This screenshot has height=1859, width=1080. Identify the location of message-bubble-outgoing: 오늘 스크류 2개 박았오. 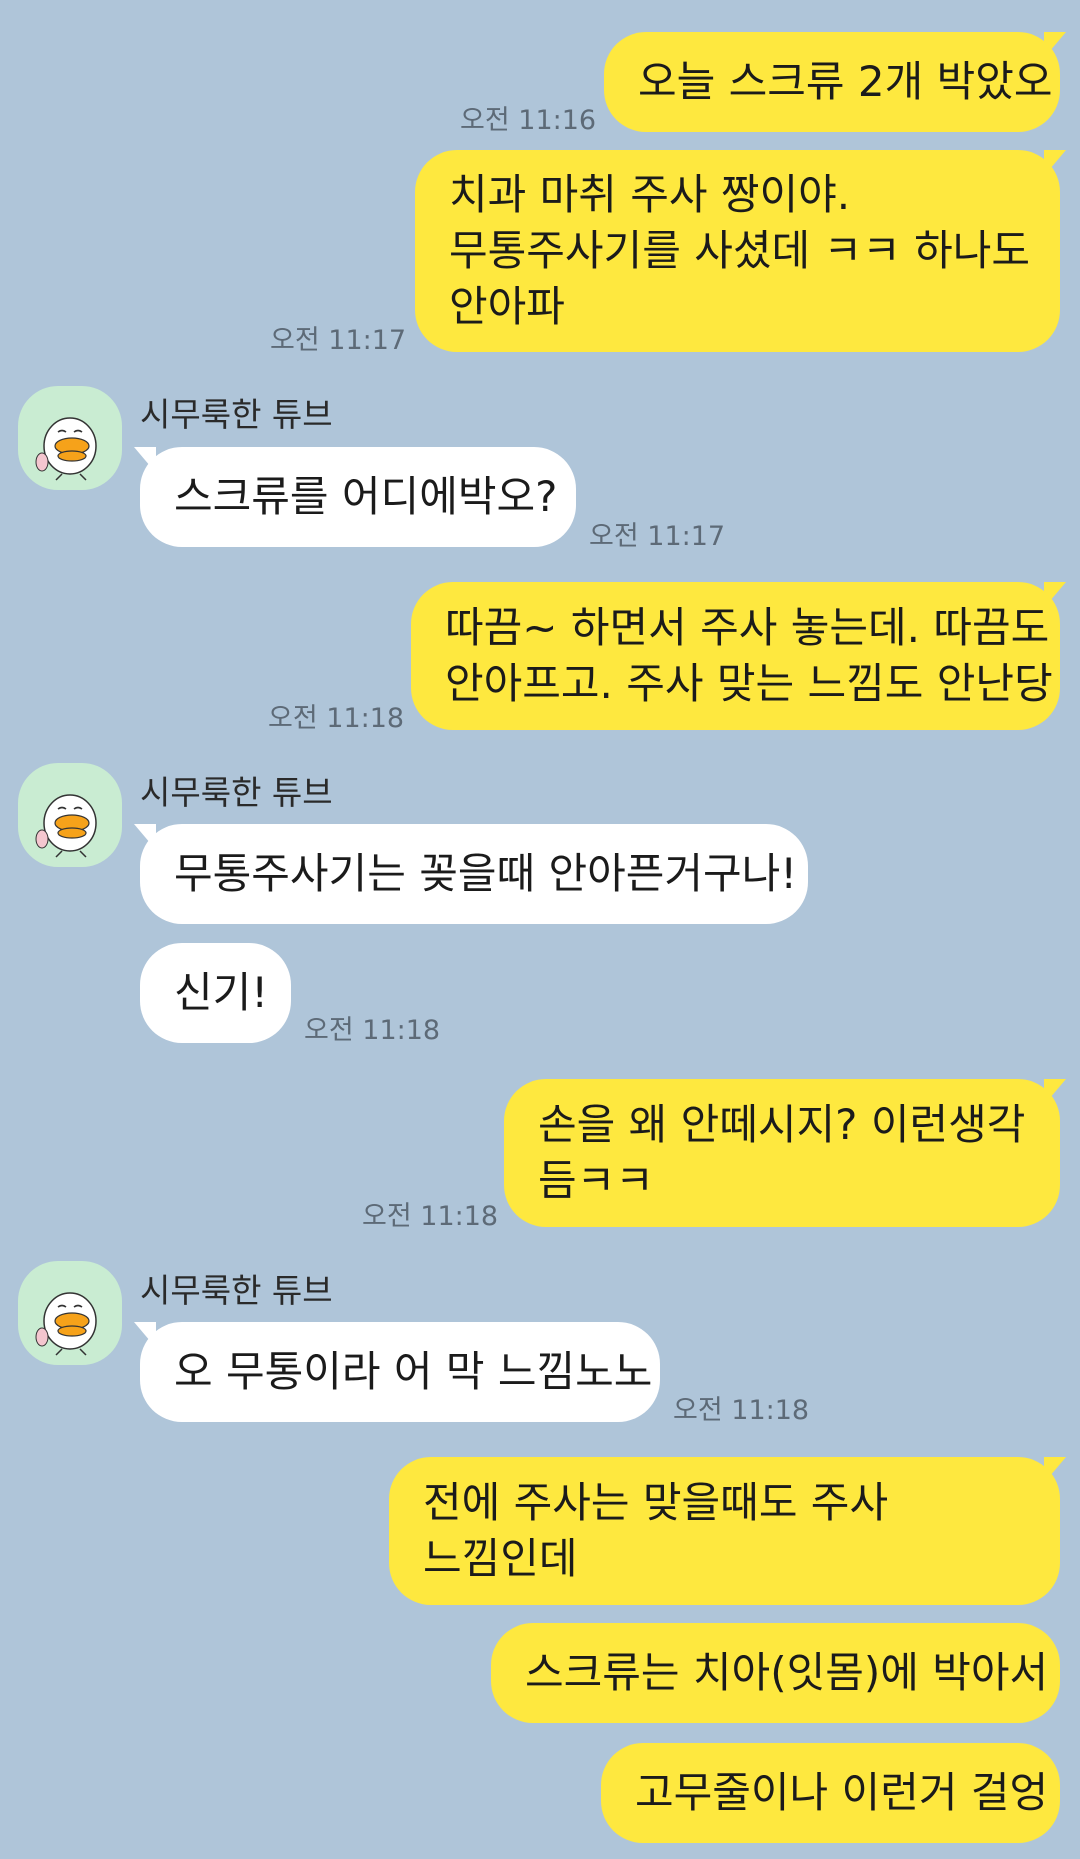
(835, 82).